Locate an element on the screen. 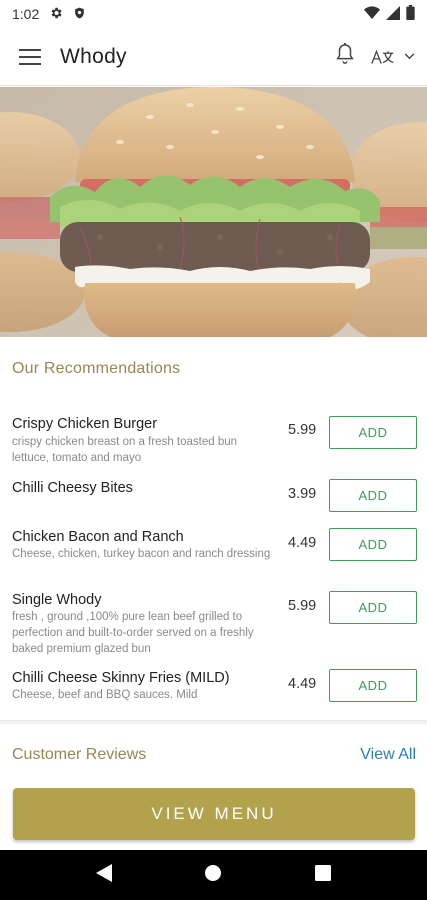 This screenshot has height=900, width=427. app-bar: Whody is located at coordinates (213, 57).